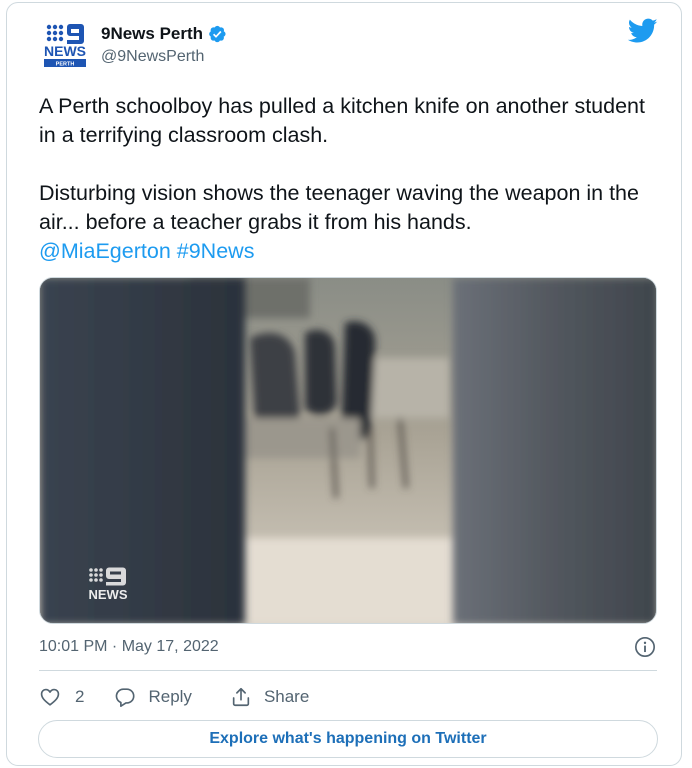  What do you see at coordinates (125, 697) in the screenshot?
I see `reply-bubble-icon` at bounding box center [125, 697].